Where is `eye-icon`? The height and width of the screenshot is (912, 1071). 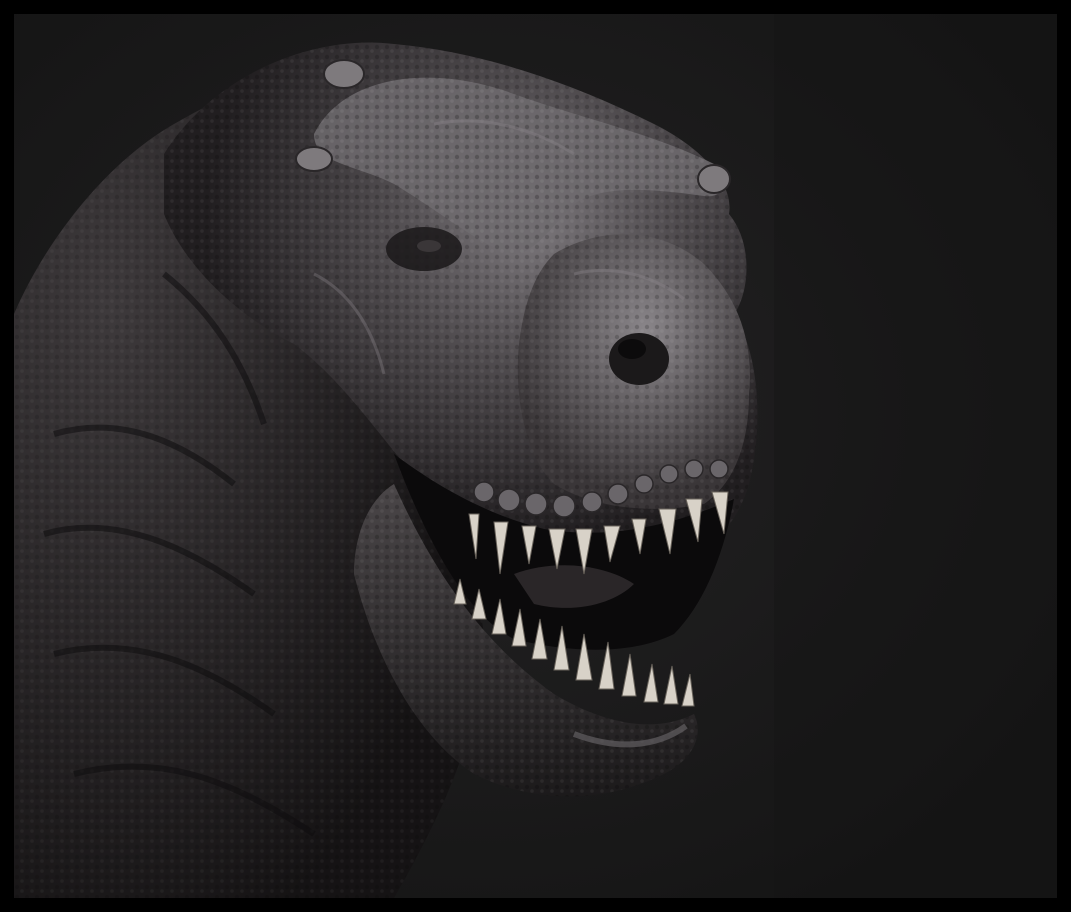
eye-icon is located at coordinates (429, 246).